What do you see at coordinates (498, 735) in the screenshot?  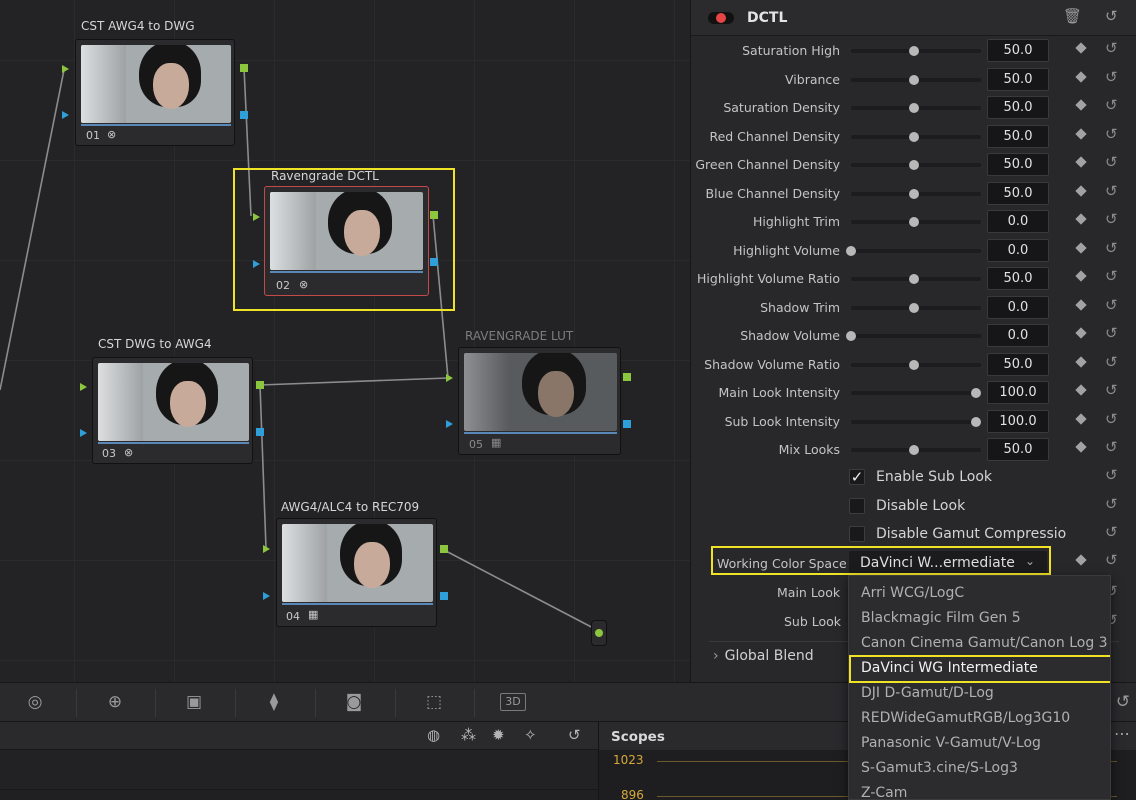 I see `sun-icon: ✹` at bounding box center [498, 735].